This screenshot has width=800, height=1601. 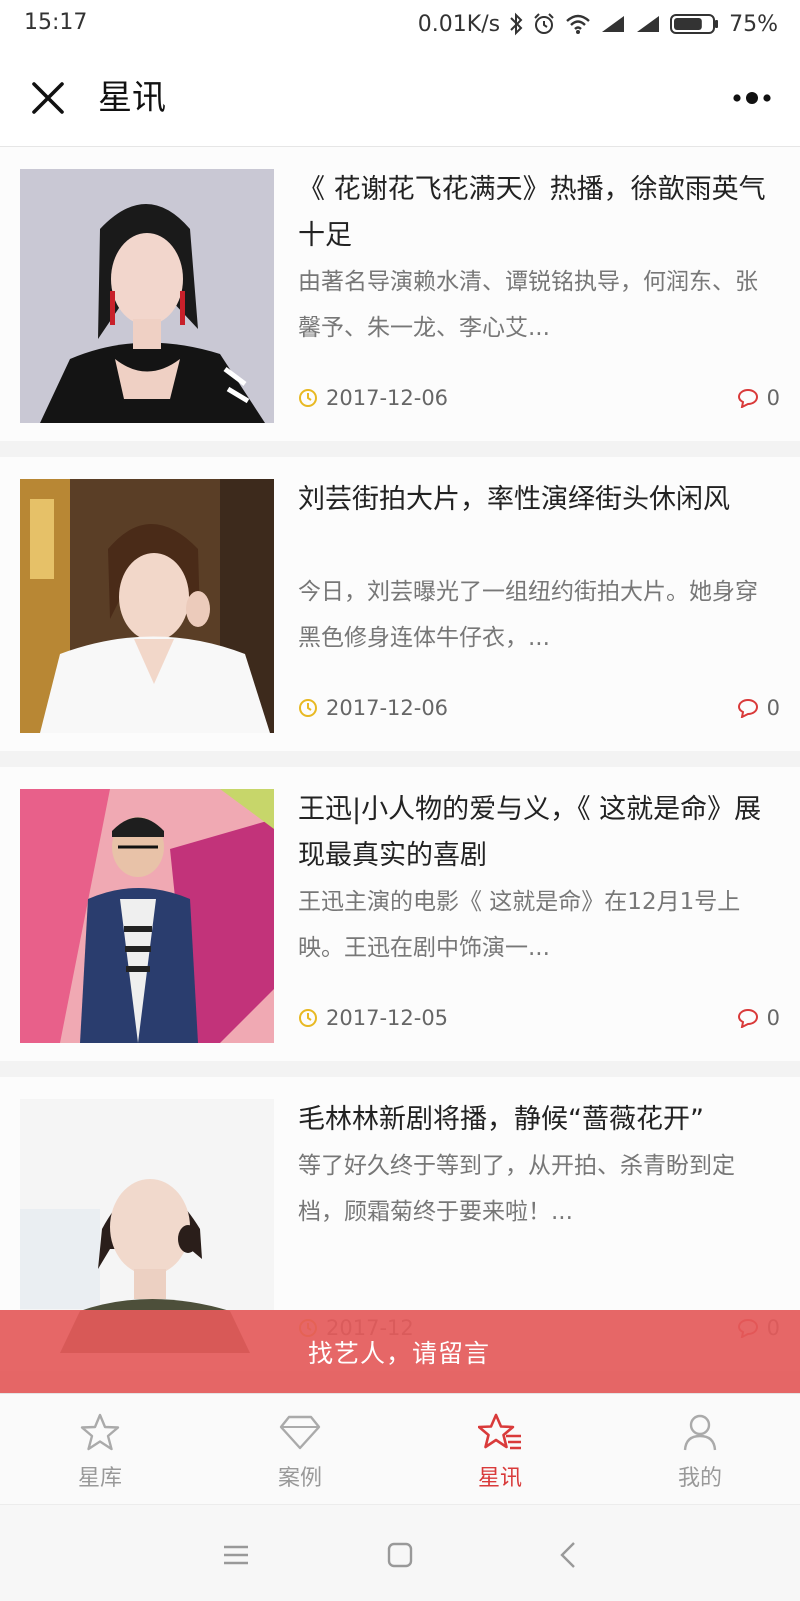 I want to click on bluetooth-icon, so click(x=516, y=24).